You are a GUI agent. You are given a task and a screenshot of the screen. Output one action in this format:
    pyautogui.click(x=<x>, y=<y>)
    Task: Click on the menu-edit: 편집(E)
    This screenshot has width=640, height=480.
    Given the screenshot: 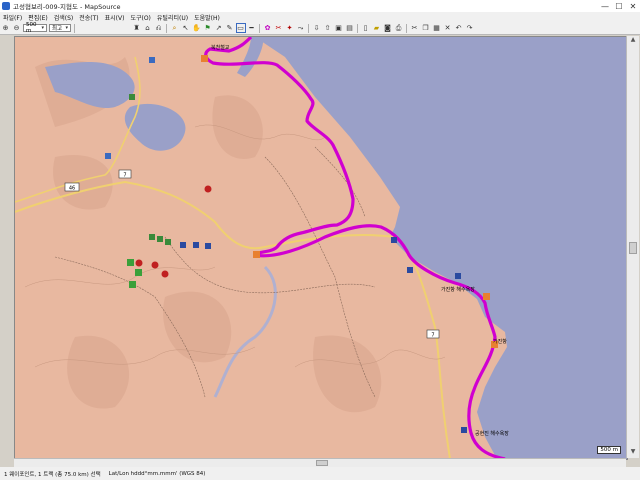 What is the action you would take?
    pyautogui.click(x=38, y=17)
    